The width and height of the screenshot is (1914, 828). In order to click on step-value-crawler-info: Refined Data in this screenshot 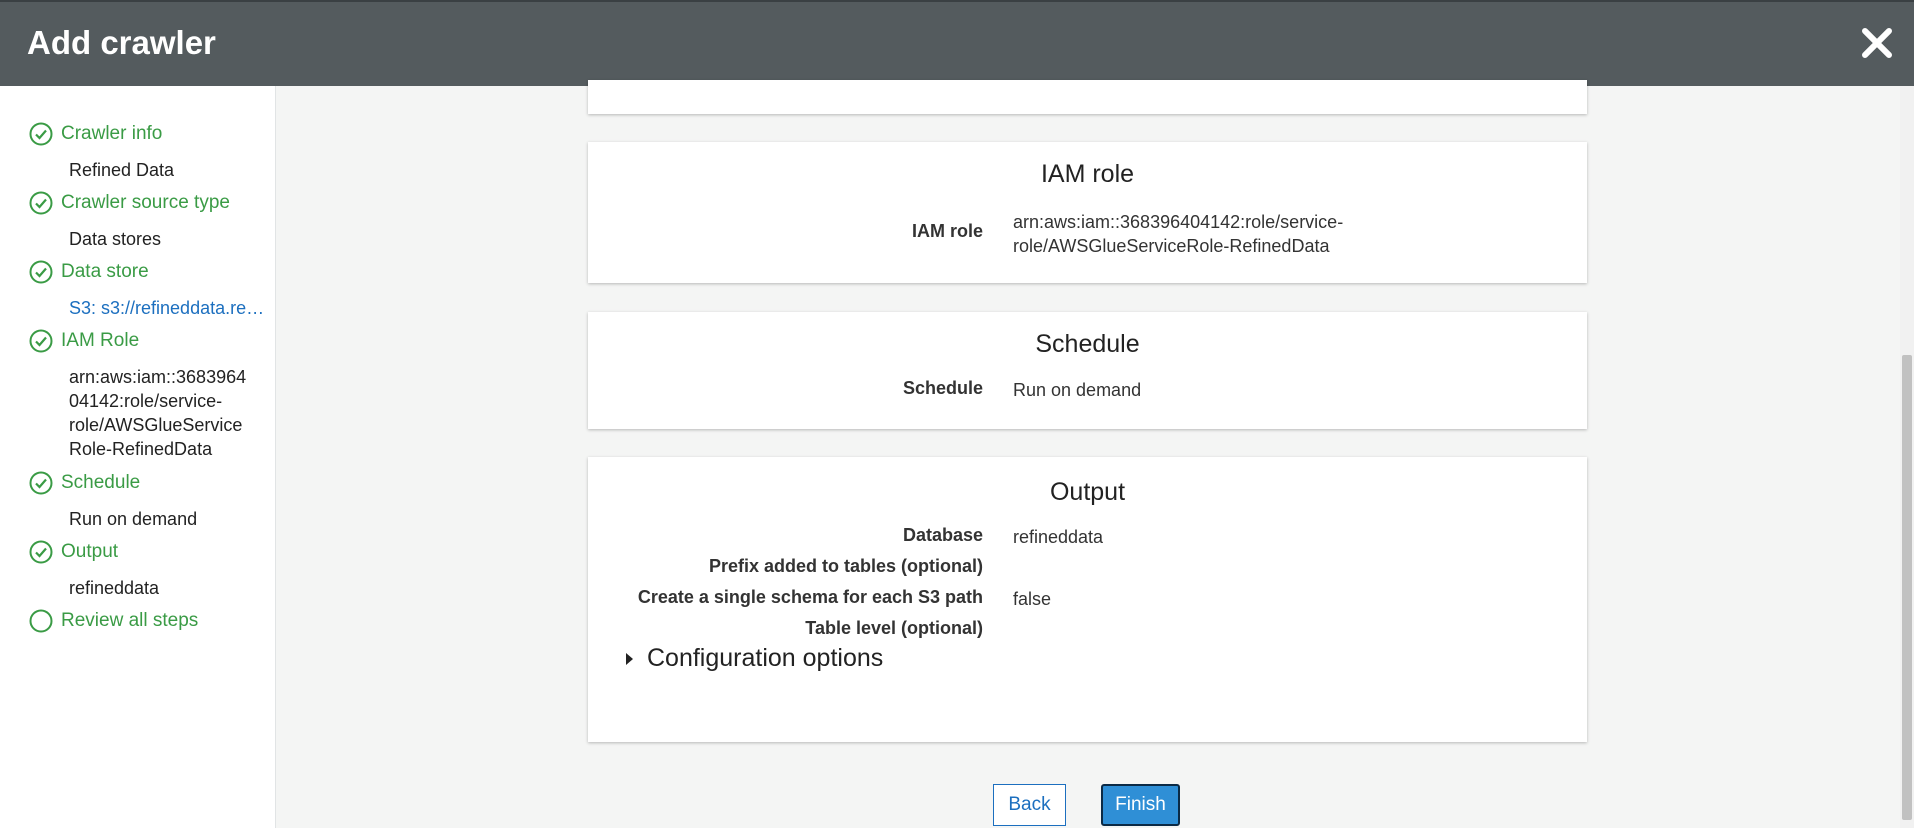, I will do `click(122, 170)`.